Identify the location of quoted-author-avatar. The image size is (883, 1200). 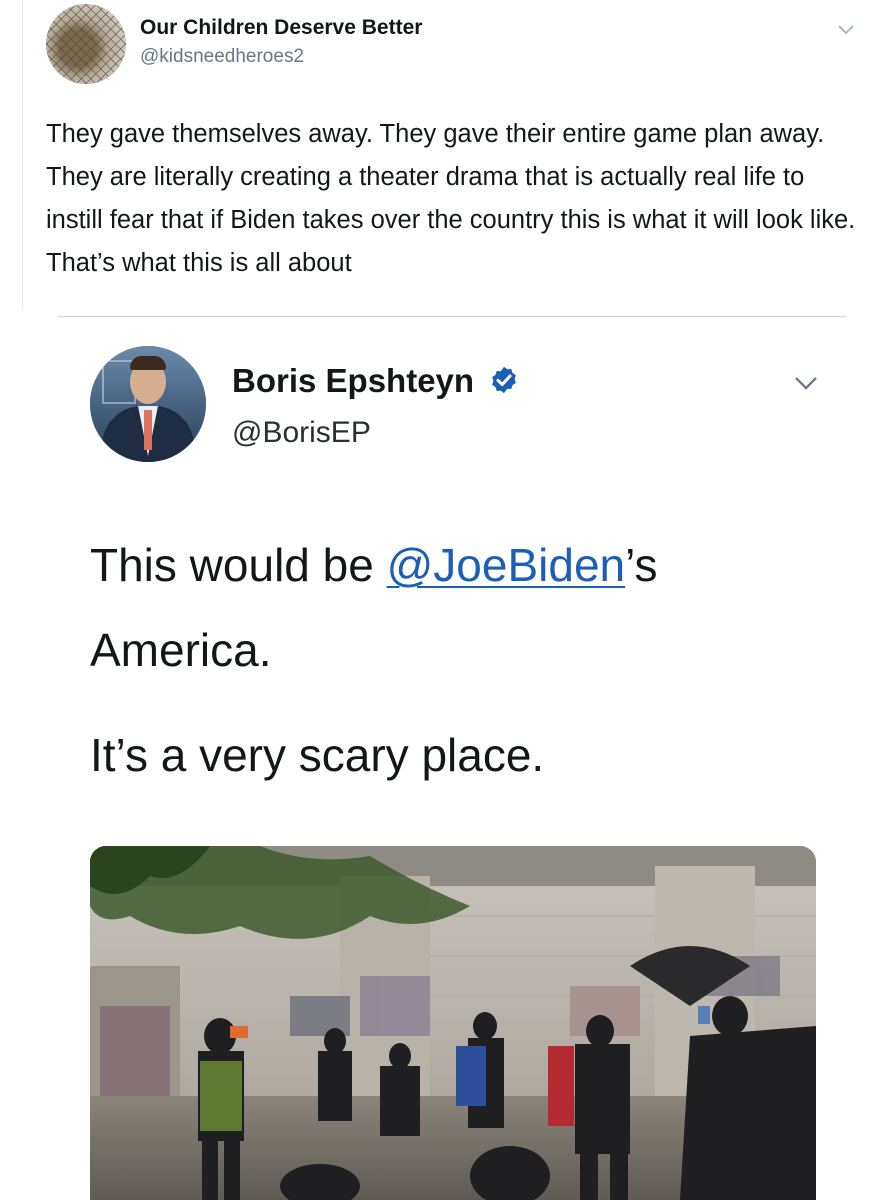
(148, 404).